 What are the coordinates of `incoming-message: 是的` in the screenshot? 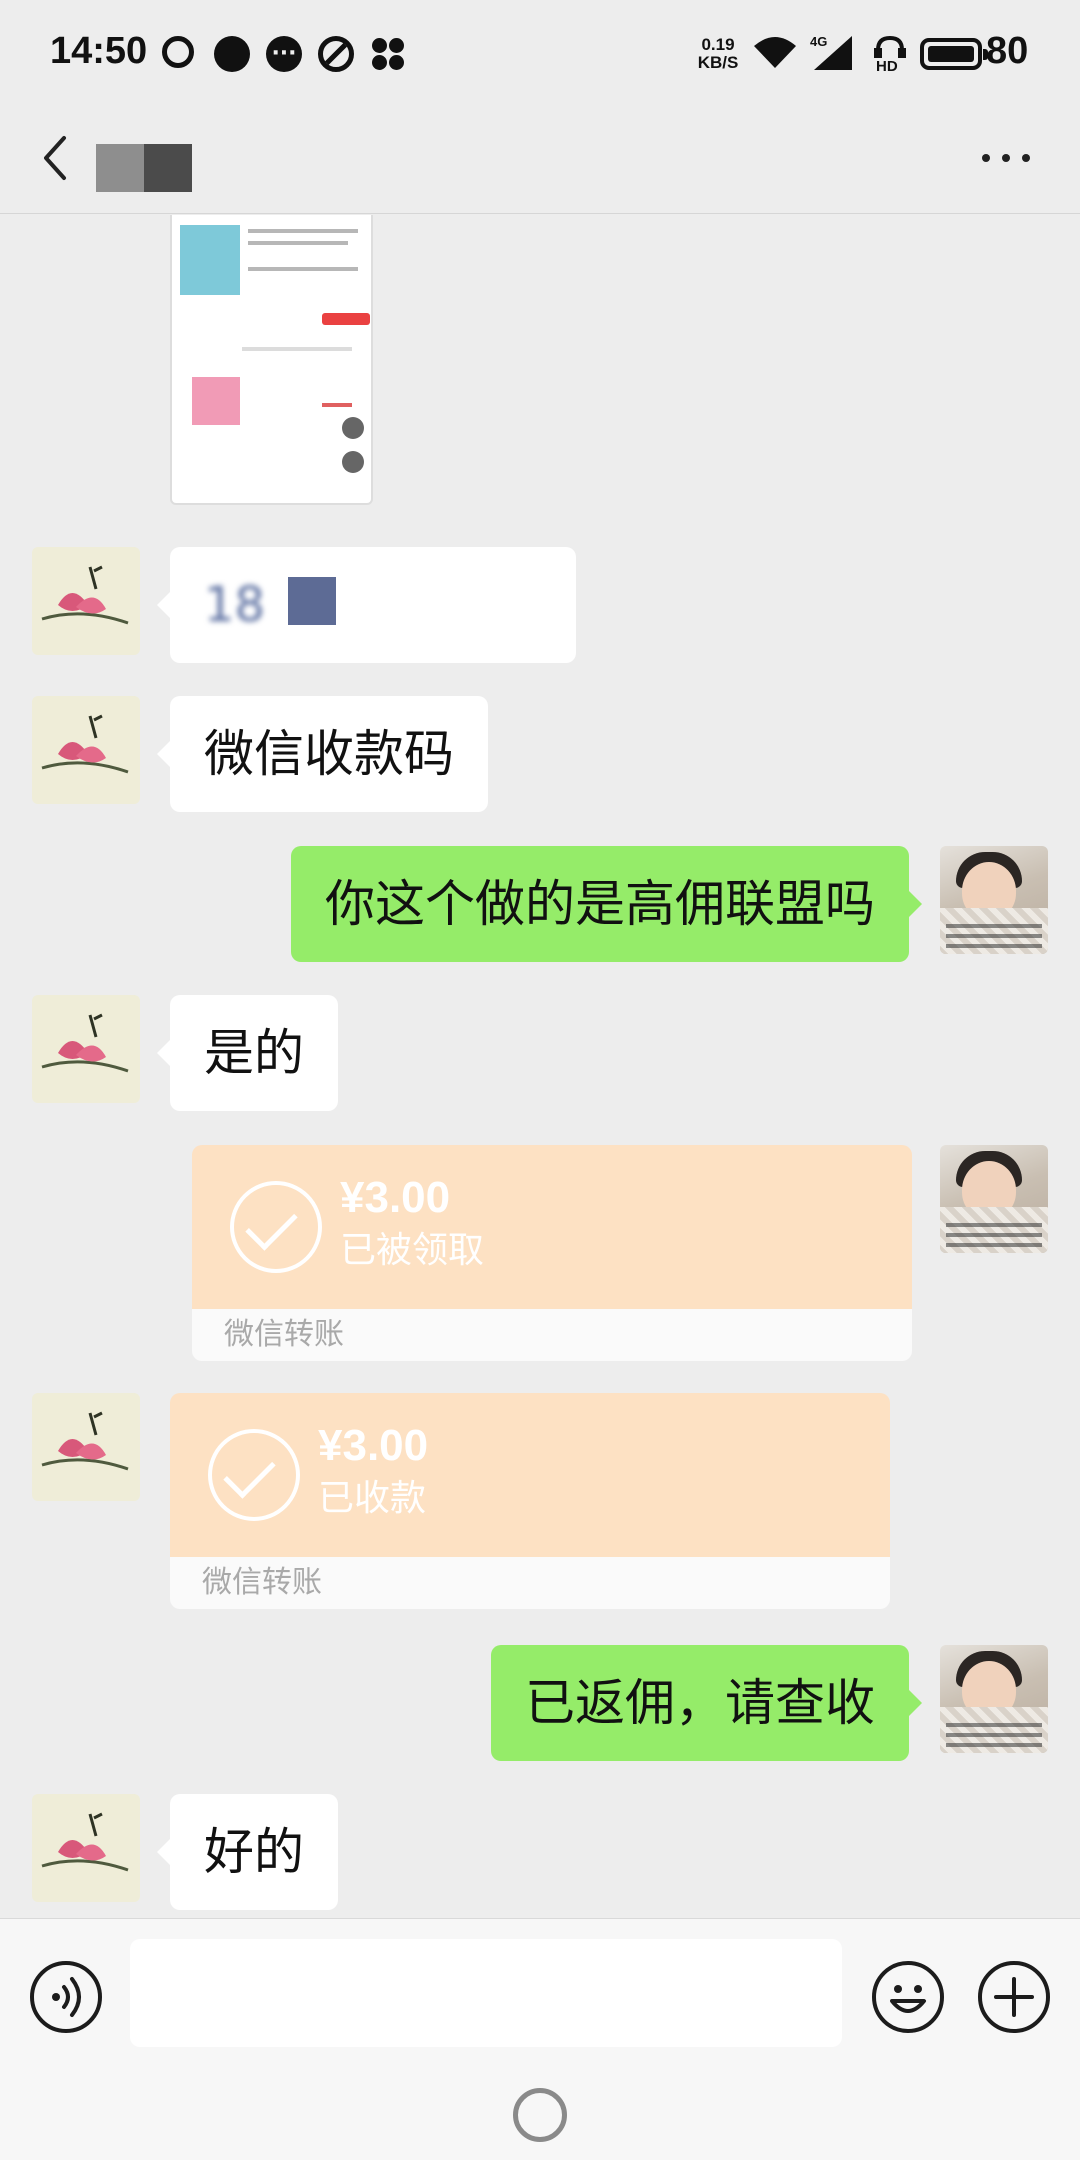 It's located at (247, 1053).